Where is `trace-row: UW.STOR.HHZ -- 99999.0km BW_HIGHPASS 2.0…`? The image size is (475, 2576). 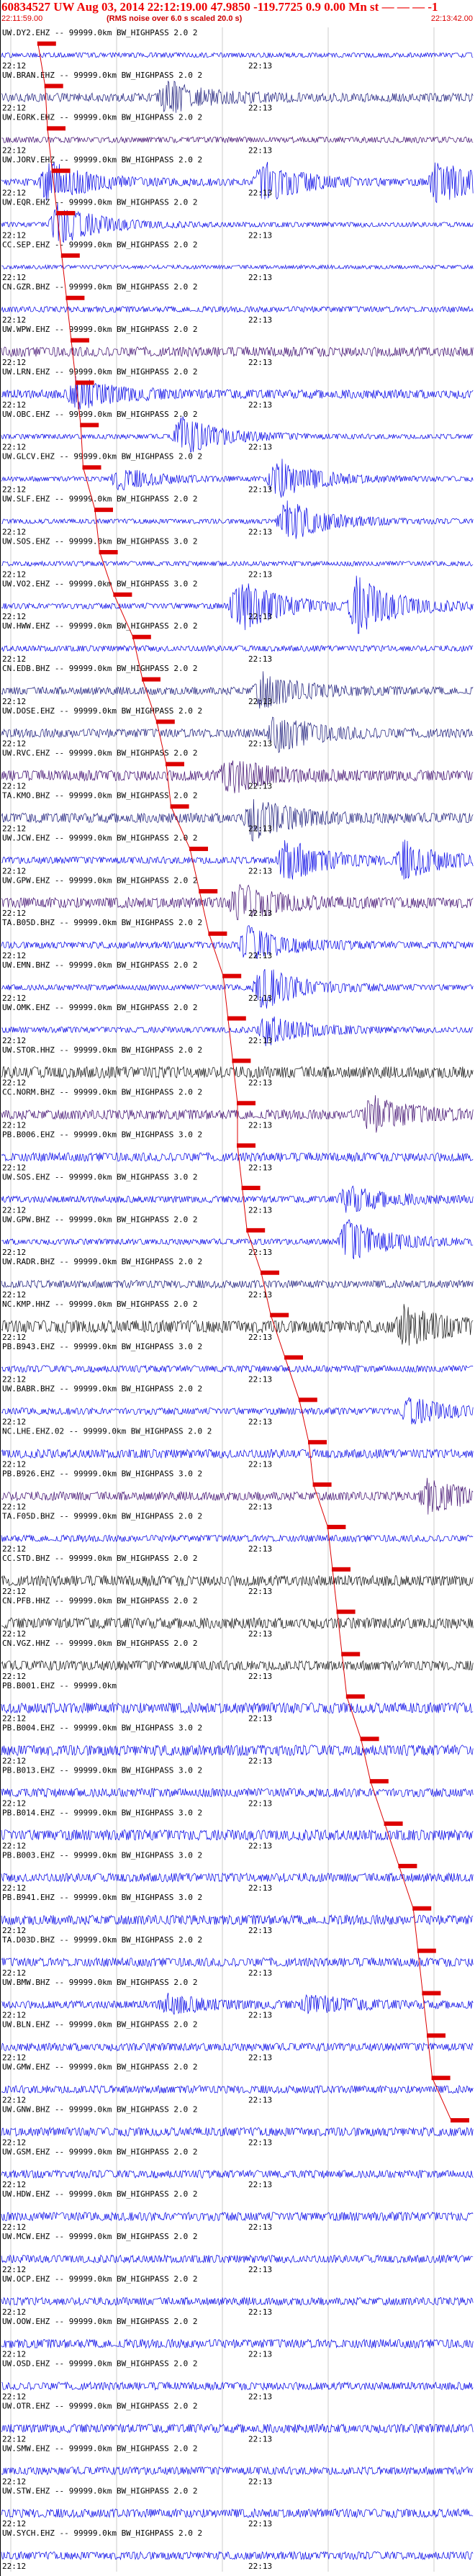 trace-row: UW.STOR.HHZ -- 99999.0km BW_HIGHPASS 2.0… is located at coordinates (237, 1066).